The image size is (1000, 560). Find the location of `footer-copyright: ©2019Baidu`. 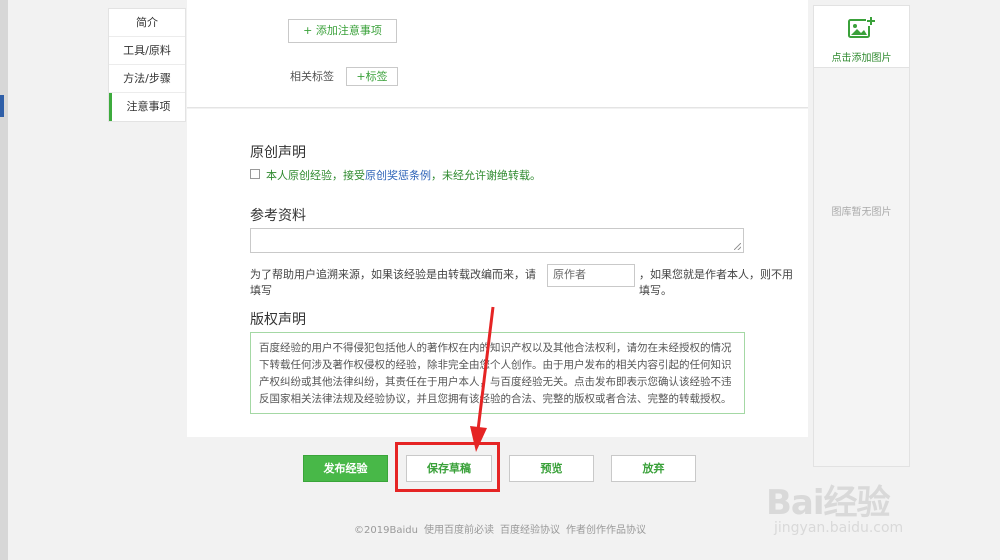

footer-copyright: ©2019Baidu is located at coordinates (386, 530).